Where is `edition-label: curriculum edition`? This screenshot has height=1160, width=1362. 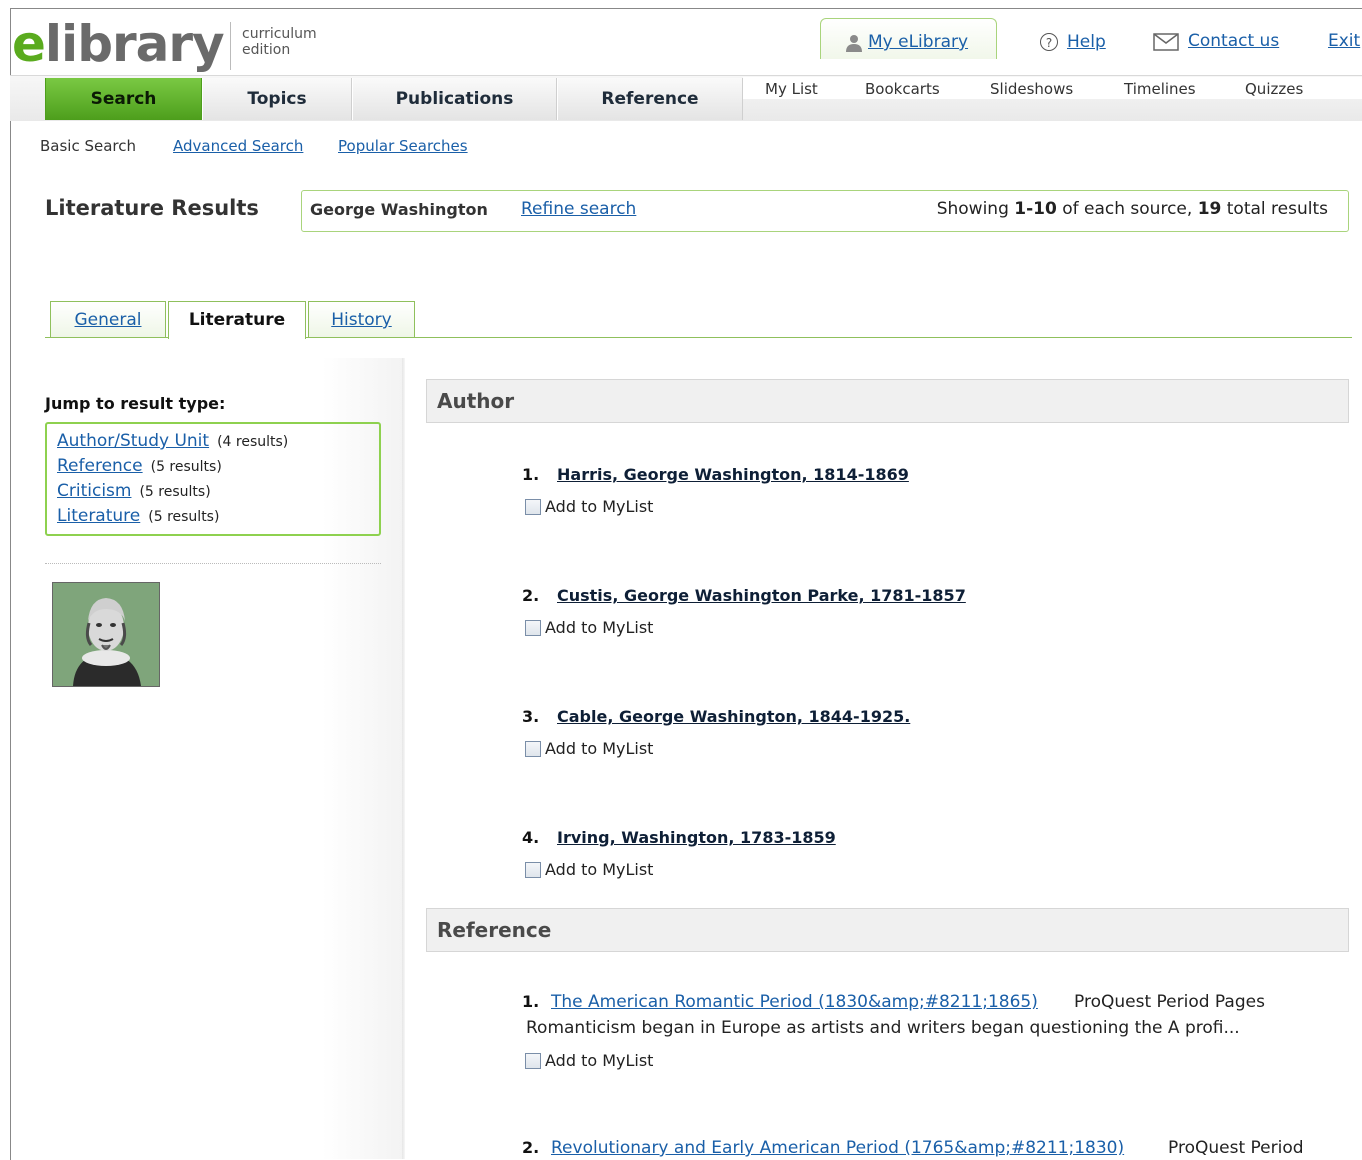 edition-label: curriculum edition is located at coordinates (279, 42).